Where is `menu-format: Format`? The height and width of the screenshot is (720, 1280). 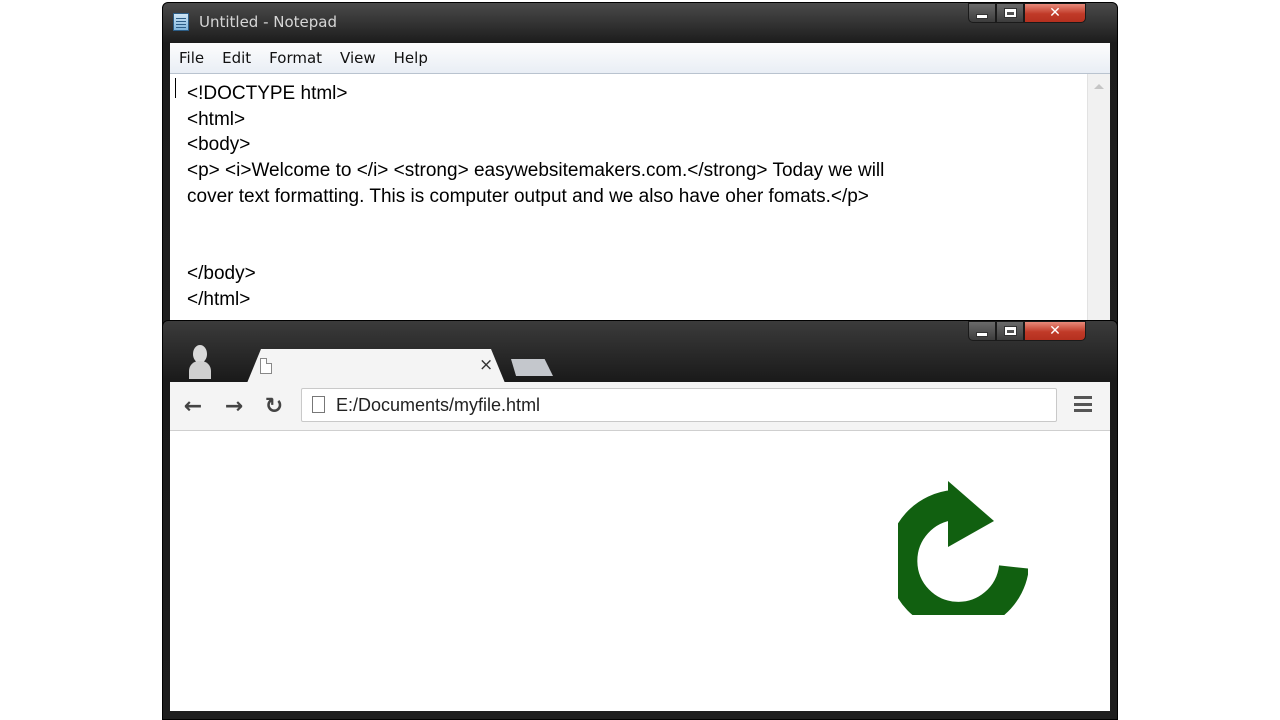
menu-format: Format is located at coordinates (295, 58).